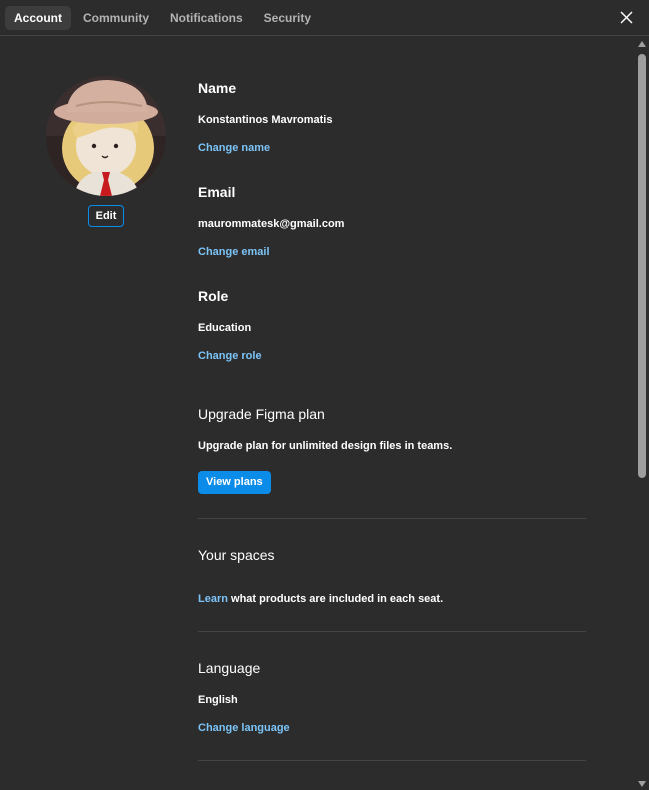 Image resolution: width=649 pixels, height=790 pixels. I want to click on scroll-up-arrow-icon, so click(642, 44).